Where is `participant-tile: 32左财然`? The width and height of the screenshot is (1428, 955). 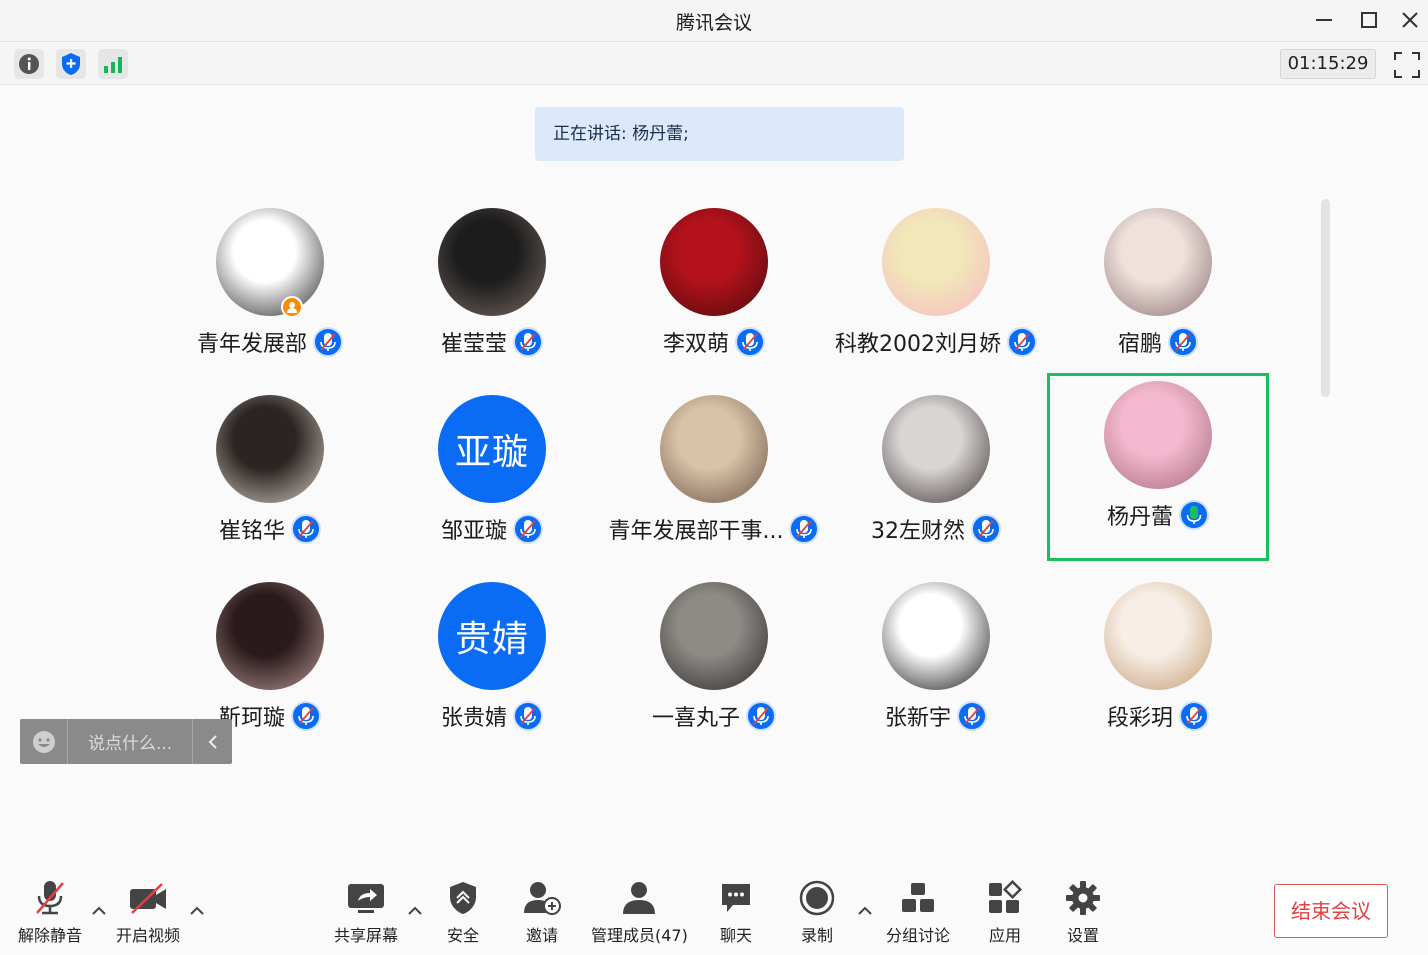 participant-tile: 32左财然 is located at coordinates (936, 480).